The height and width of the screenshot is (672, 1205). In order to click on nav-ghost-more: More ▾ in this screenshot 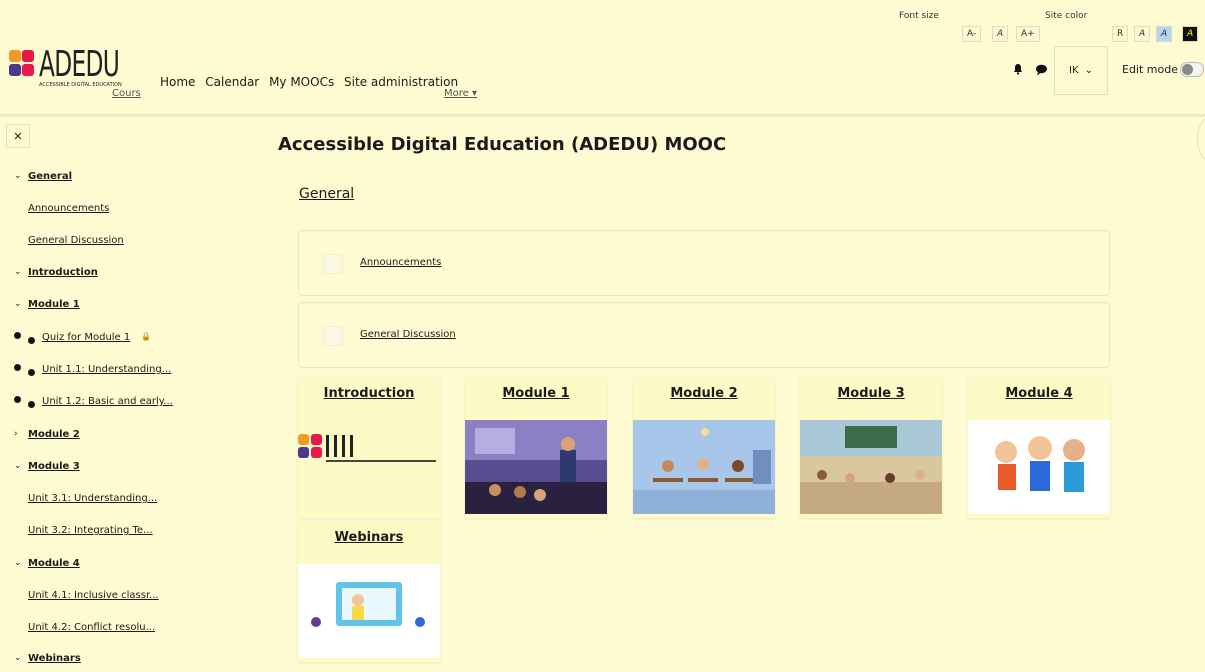, I will do `click(460, 93)`.